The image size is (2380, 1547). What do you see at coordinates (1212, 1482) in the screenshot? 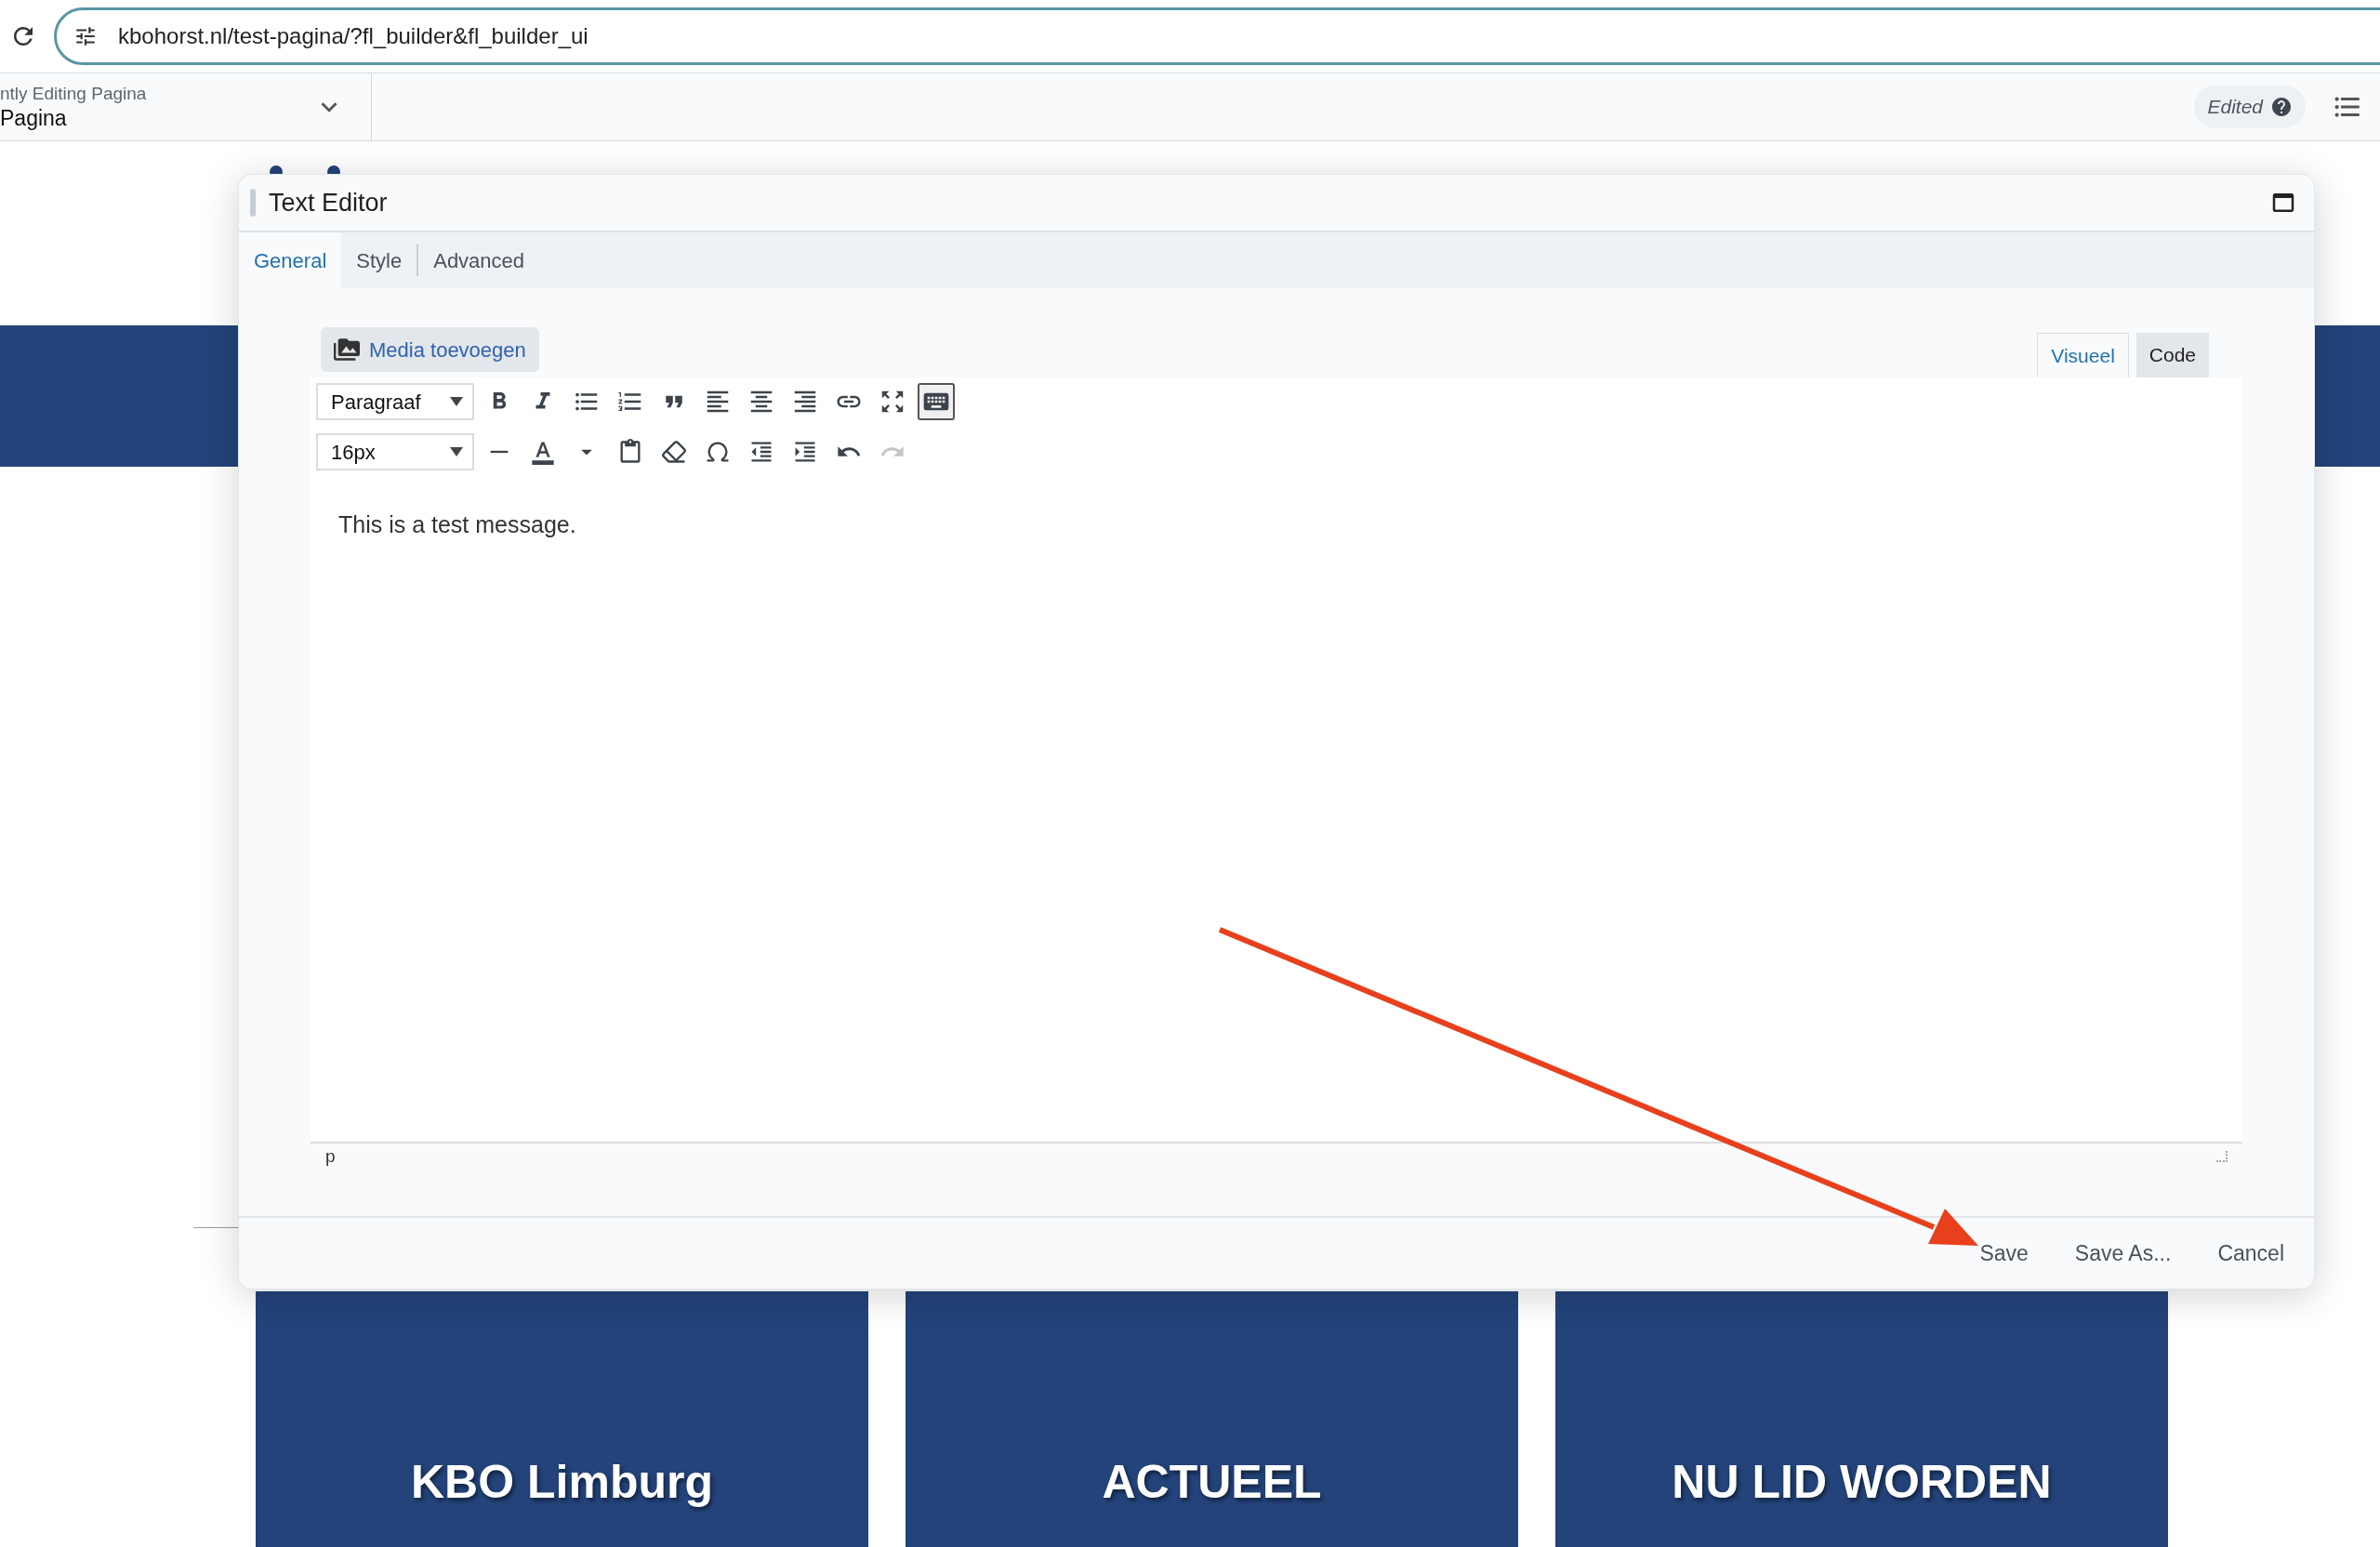
I see `tile-title: ACTUEEL` at bounding box center [1212, 1482].